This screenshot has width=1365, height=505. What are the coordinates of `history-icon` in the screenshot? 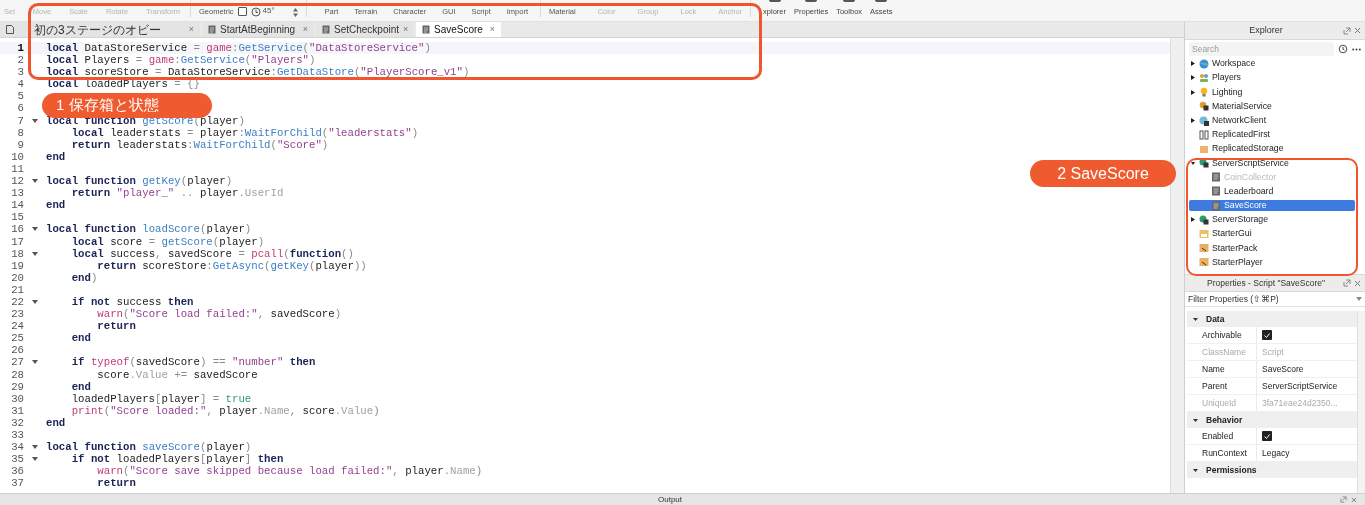 It's located at (1343, 49).